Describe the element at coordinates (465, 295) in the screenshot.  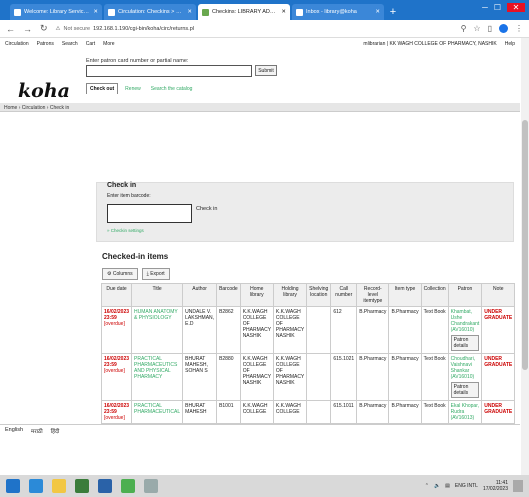
I see `col-patron: Patron` at that location.